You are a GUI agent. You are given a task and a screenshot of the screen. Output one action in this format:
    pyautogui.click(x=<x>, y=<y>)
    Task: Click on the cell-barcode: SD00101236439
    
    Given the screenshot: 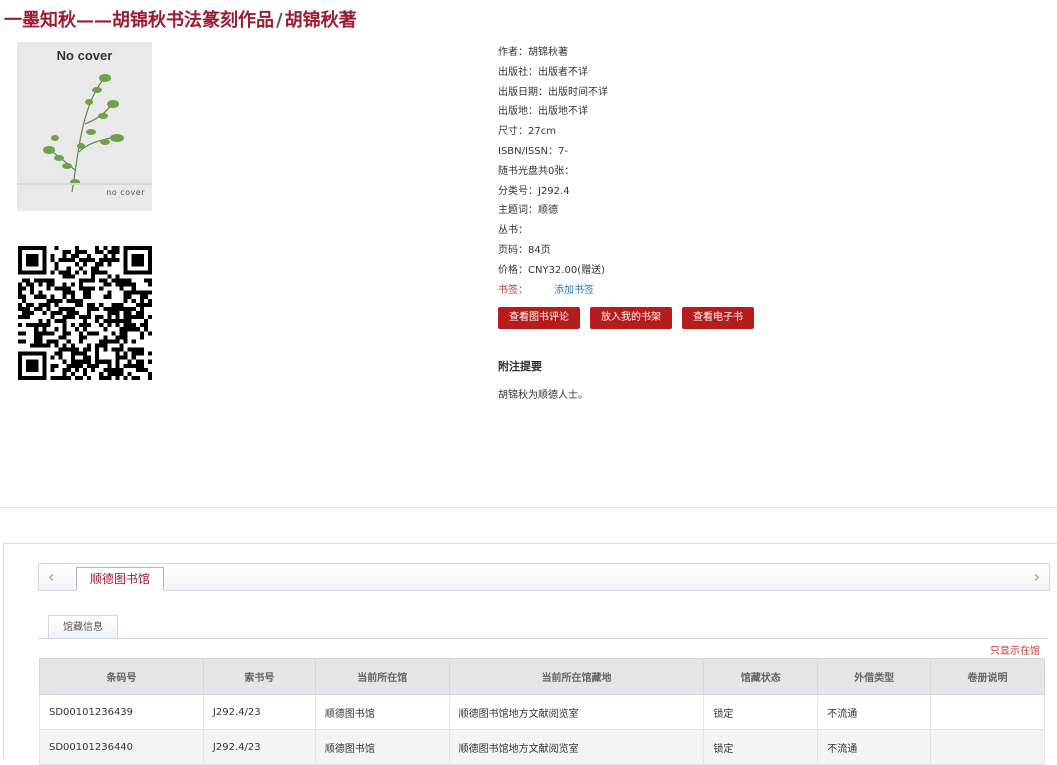 What is the action you would take?
    pyautogui.click(x=121, y=712)
    